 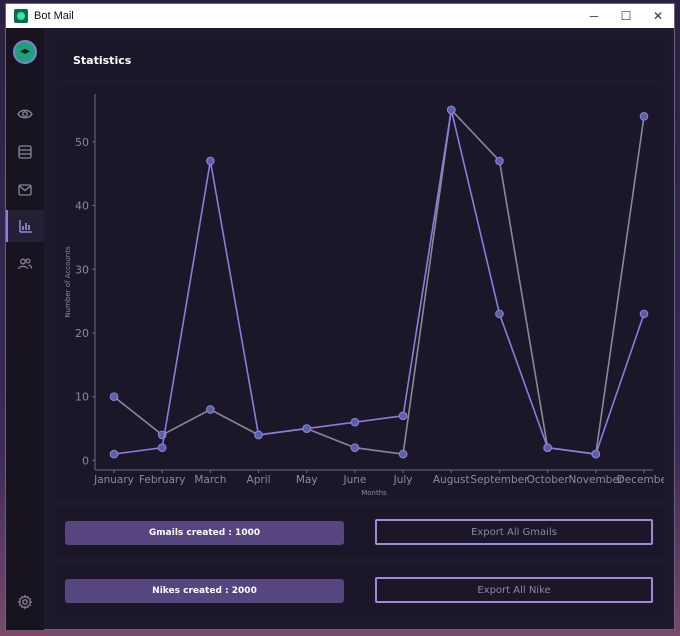 What do you see at coordinates (360, 60) in the screenshot?
I see `statistics-header: Statistics` at bounding box center [360, 60].